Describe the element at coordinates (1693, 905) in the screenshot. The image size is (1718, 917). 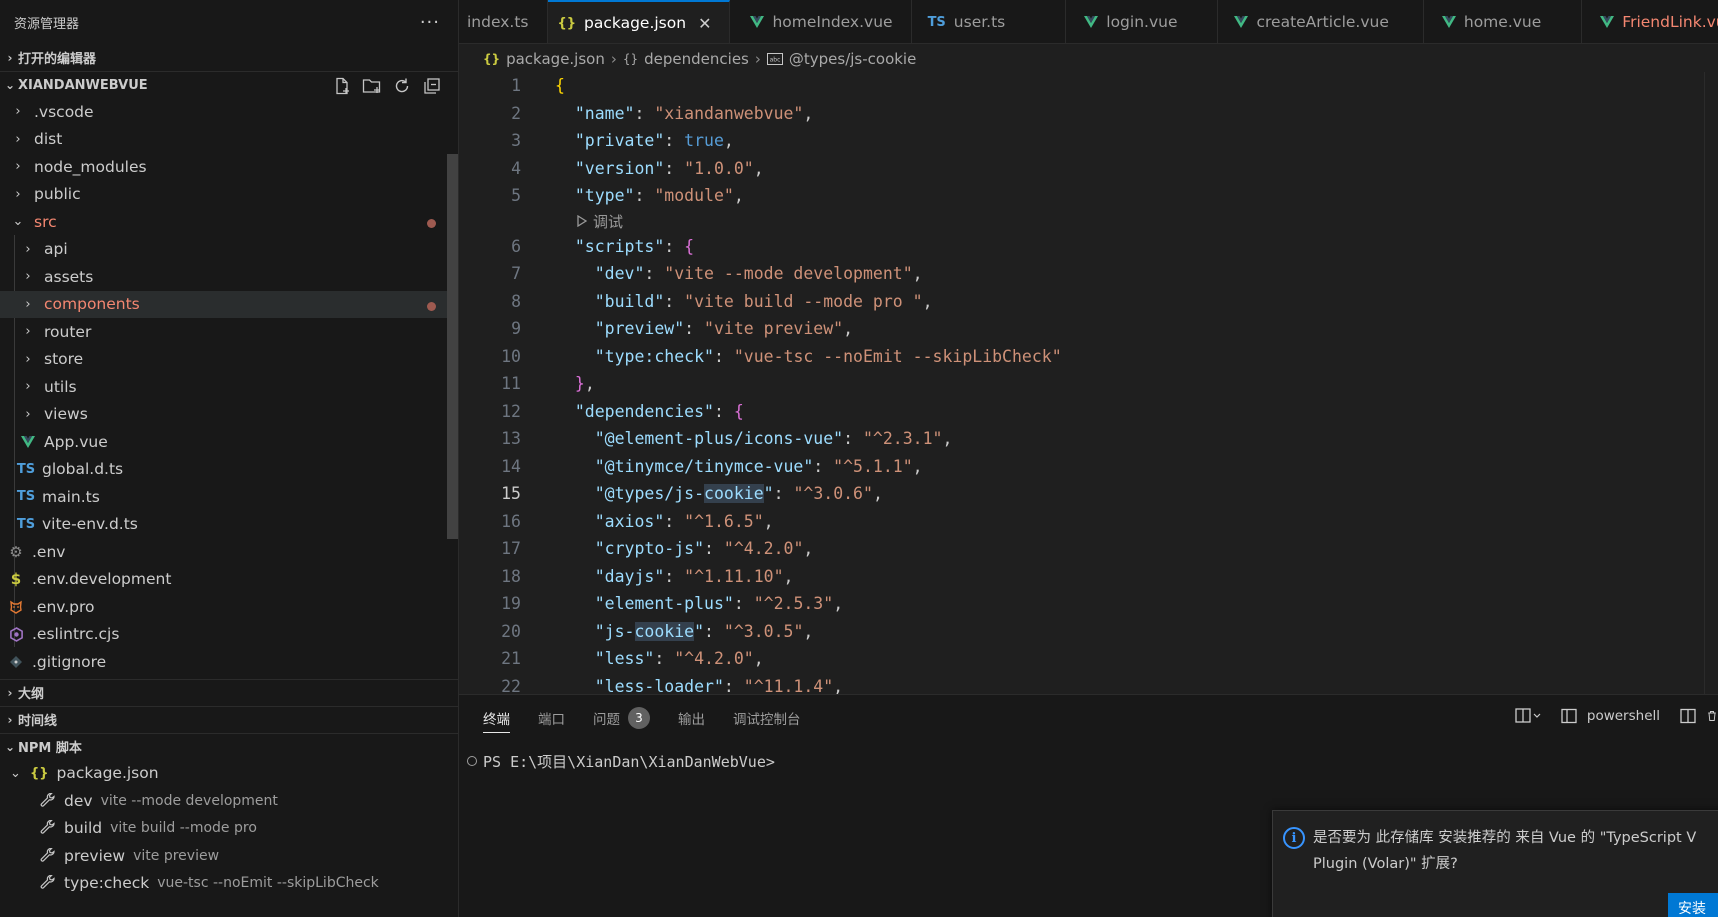
I see `install-button: 安装` at that location.